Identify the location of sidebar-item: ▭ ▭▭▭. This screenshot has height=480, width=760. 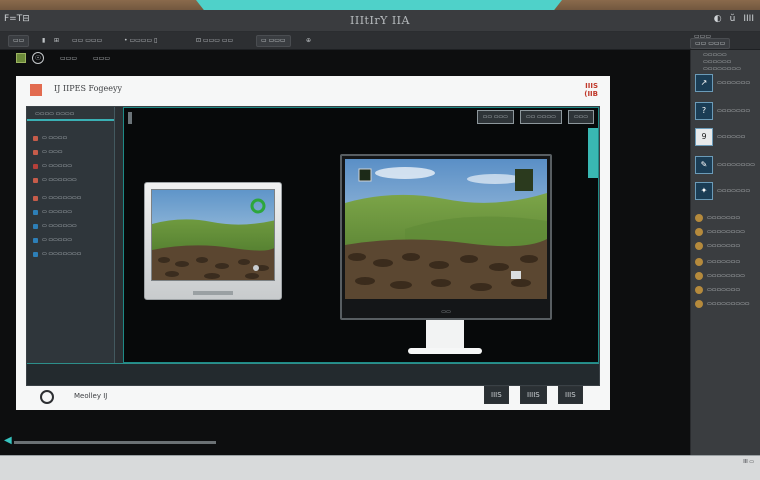
(70, 152).